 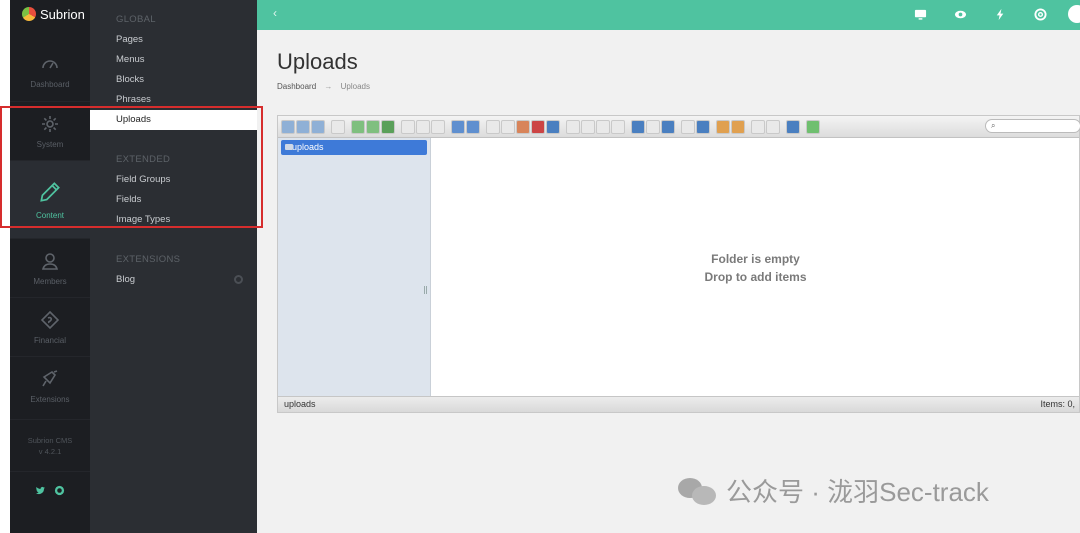 What do you see at coordinates (698, 491) in the screenshot?
I see `wechat-icon` at bounding box center [698, 491].